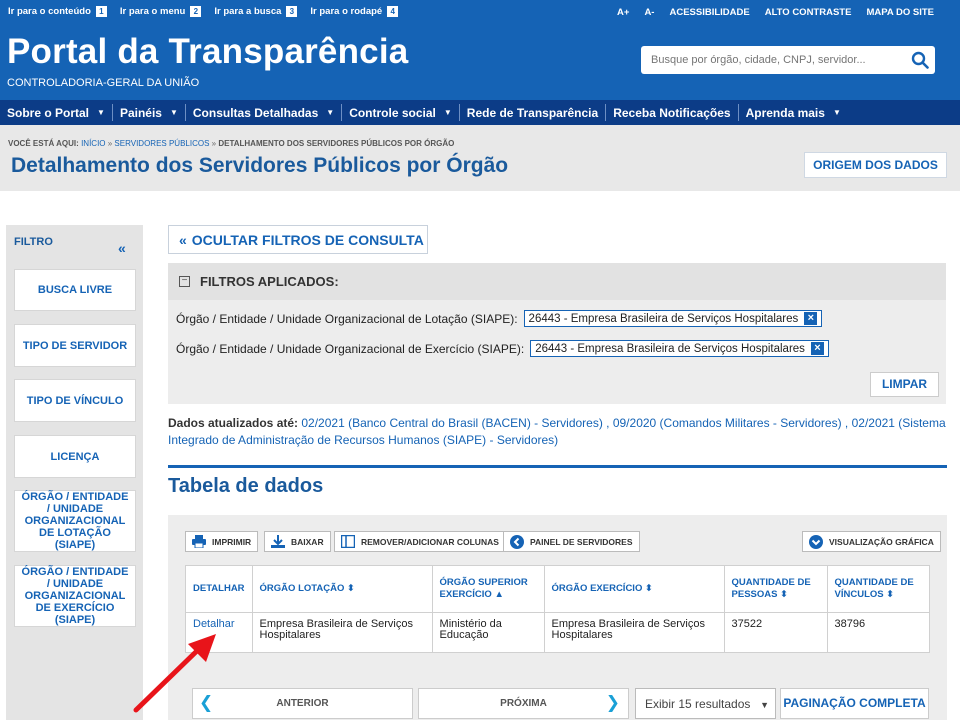 This screenshot has width=960, height=720. I want to click on column-header-orgao-lotacao: ÓRGÃO LOTAÇÃO ⬍, so click(342, 589).